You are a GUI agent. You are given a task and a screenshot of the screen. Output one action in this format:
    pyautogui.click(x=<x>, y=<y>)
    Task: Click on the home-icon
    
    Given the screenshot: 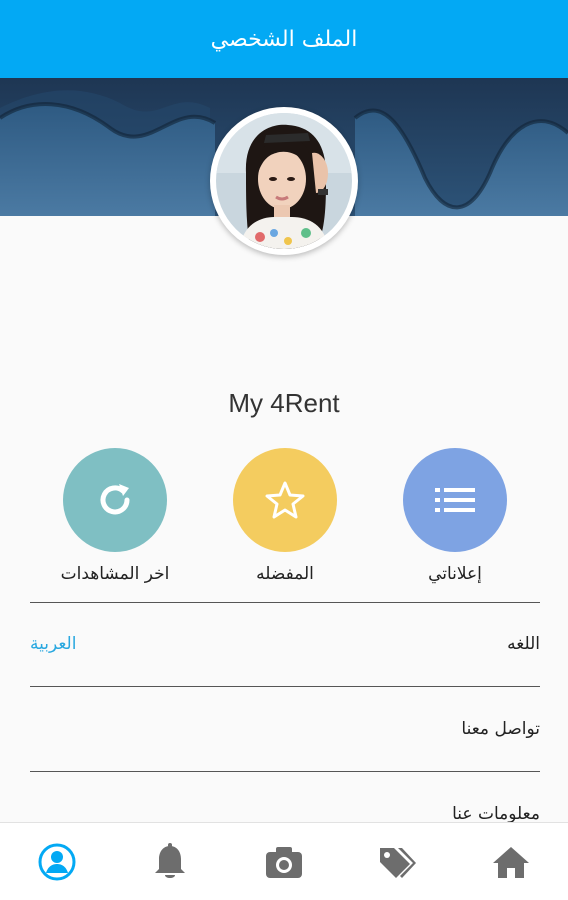 What is the action you would take?
    pyautogui.click(x=511, y=862)
    